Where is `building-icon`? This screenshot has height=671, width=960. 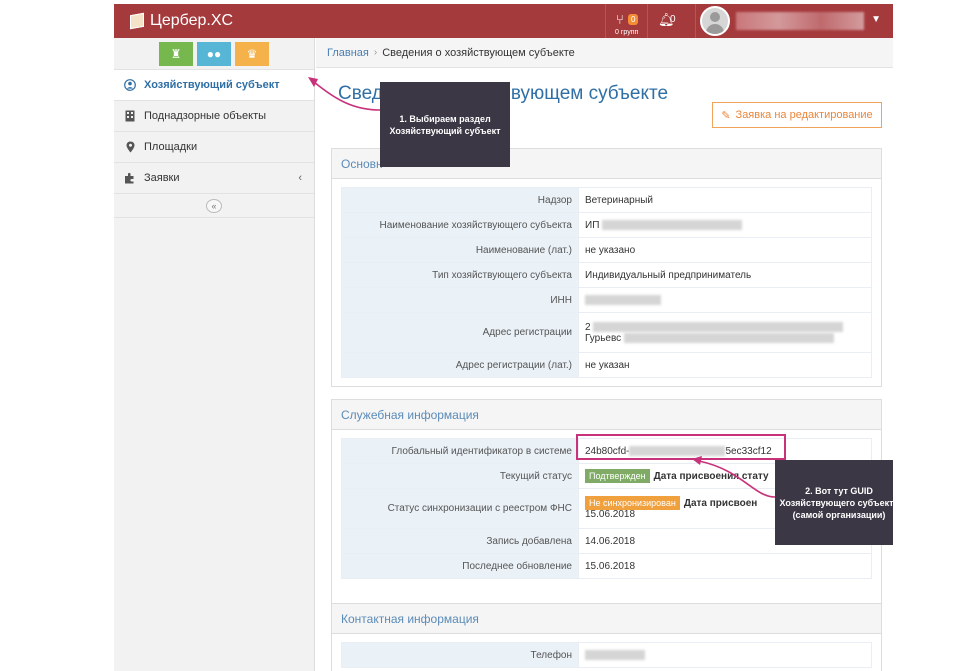
building-icon is located at coordinates (130, 116).